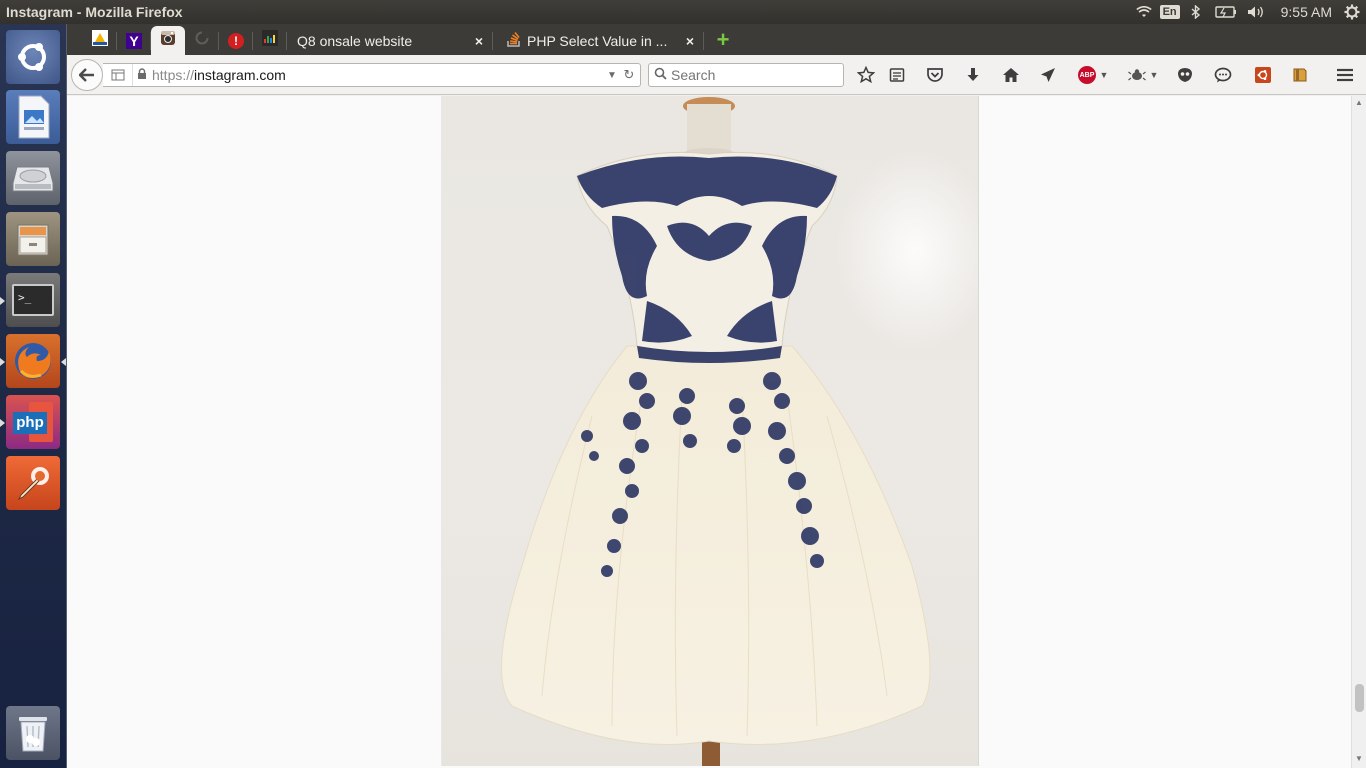 This screenshot has height=768, width=1366. I want to click on reading-list-icon, so click(897, 75).